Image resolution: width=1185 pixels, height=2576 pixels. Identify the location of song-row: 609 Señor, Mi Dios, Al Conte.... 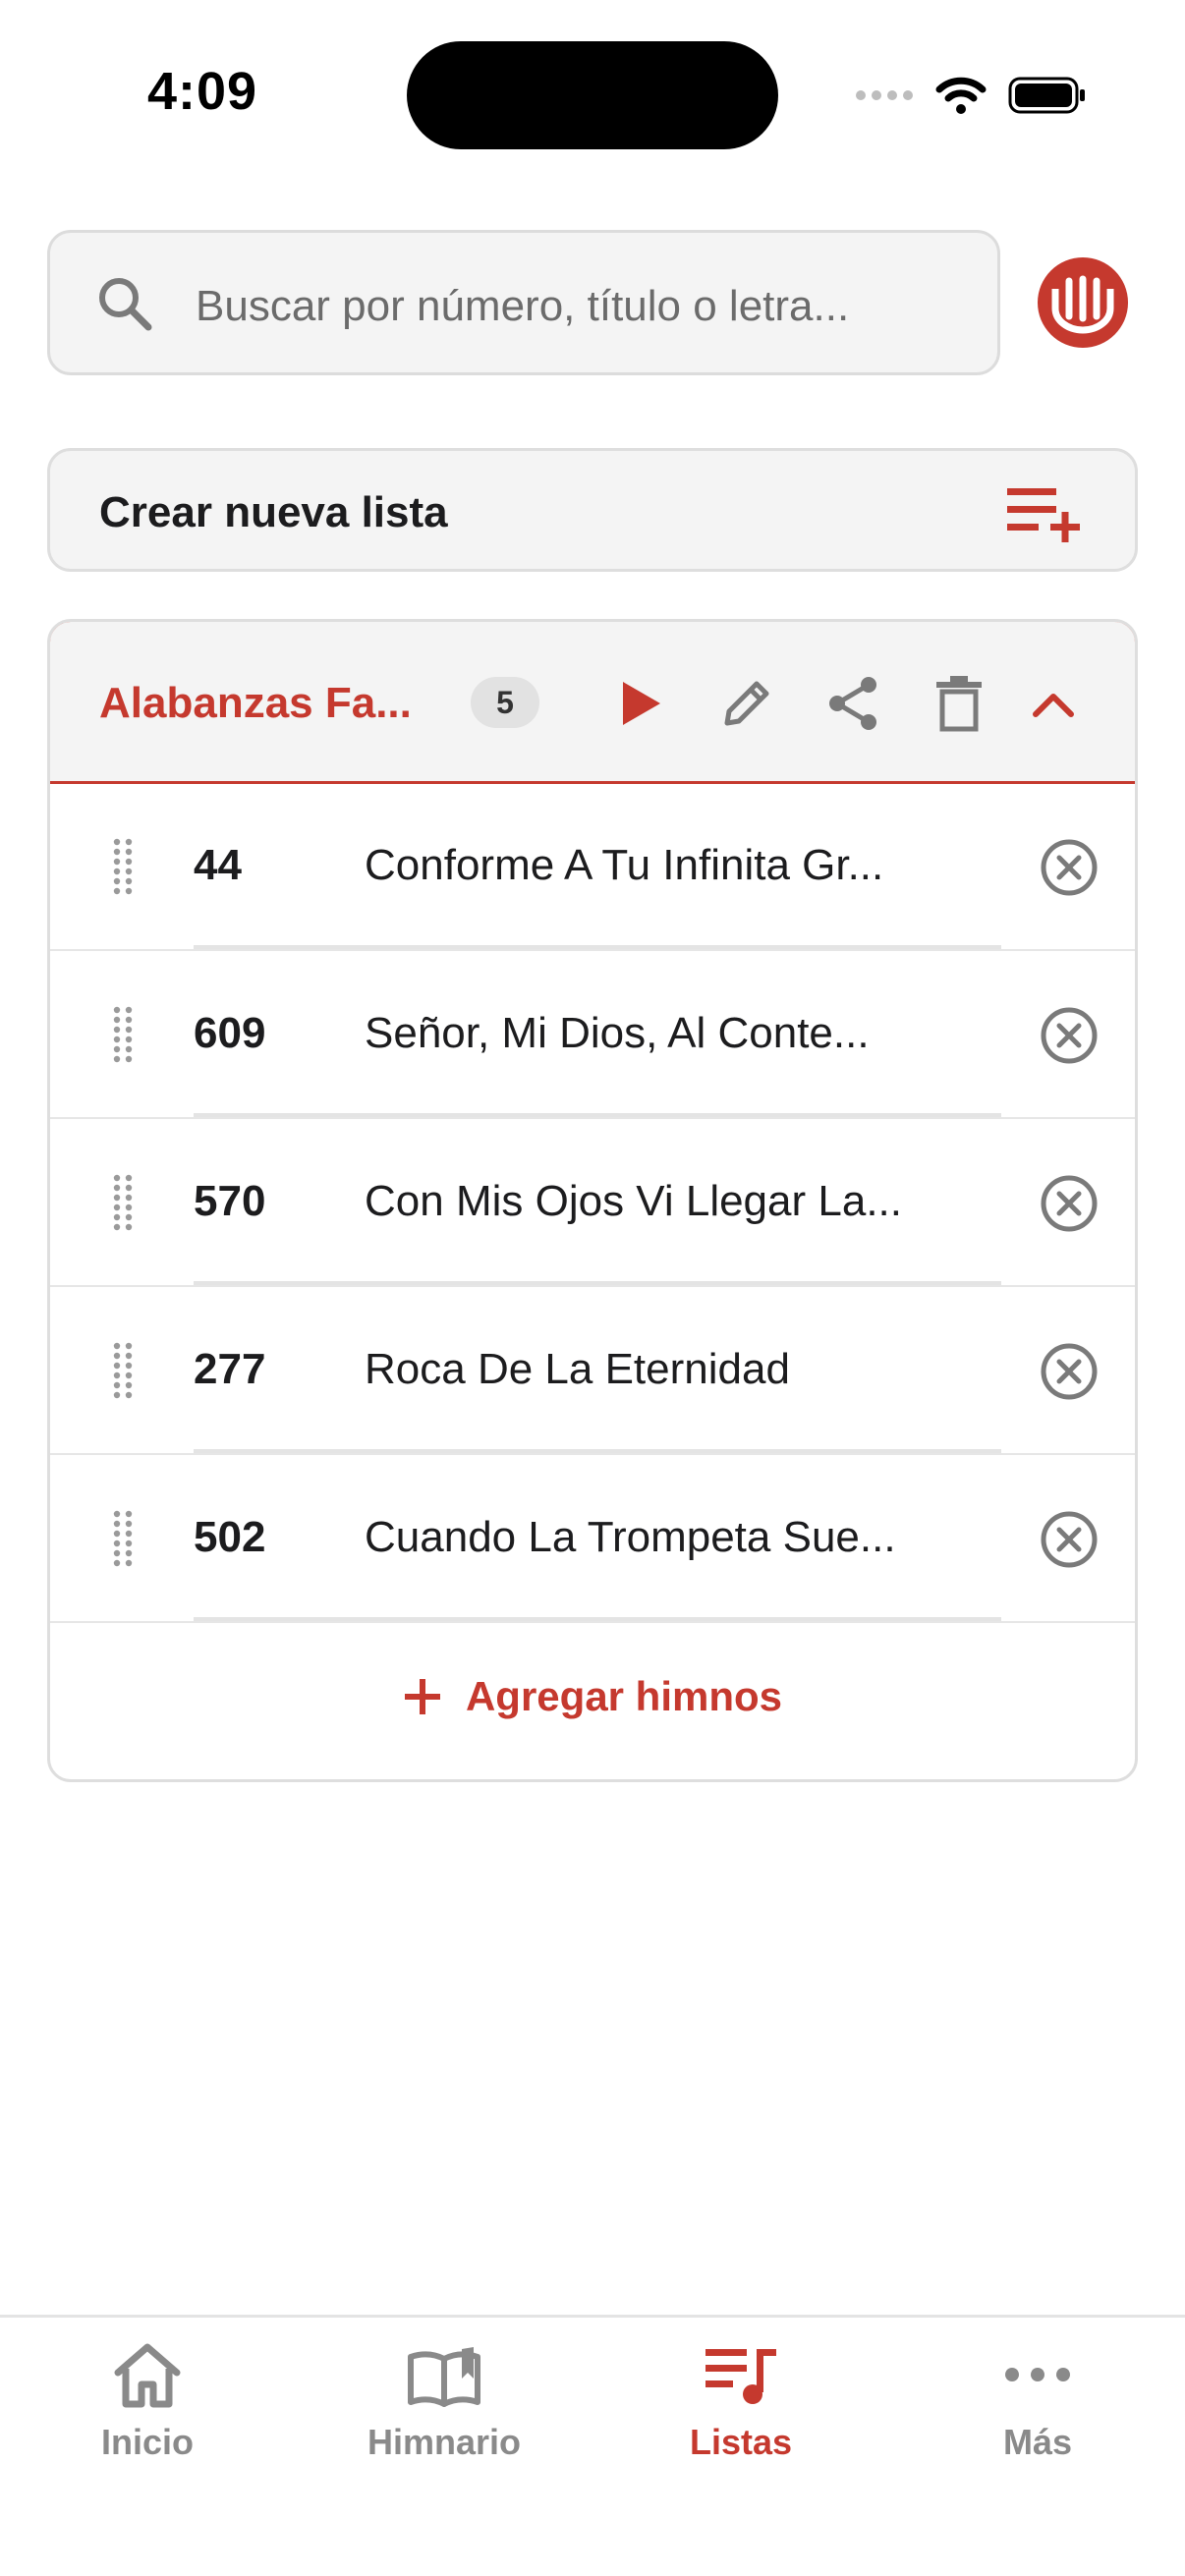
(592, 1035).